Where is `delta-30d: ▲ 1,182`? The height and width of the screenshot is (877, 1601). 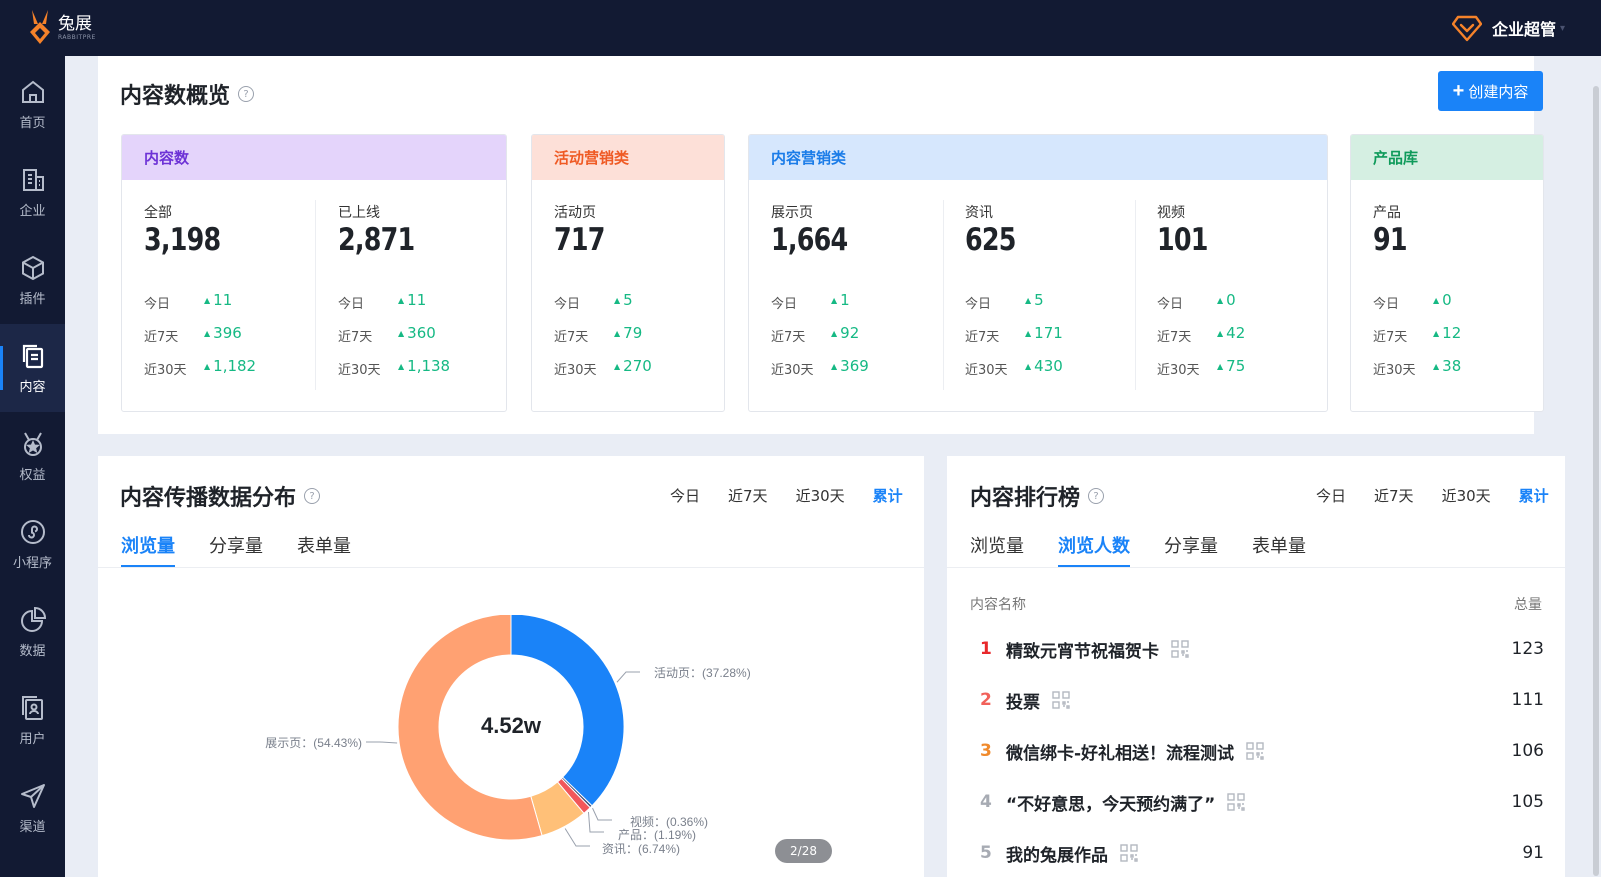 delta-30d: ▲ 1,182 is located at coordinates (230, 366).